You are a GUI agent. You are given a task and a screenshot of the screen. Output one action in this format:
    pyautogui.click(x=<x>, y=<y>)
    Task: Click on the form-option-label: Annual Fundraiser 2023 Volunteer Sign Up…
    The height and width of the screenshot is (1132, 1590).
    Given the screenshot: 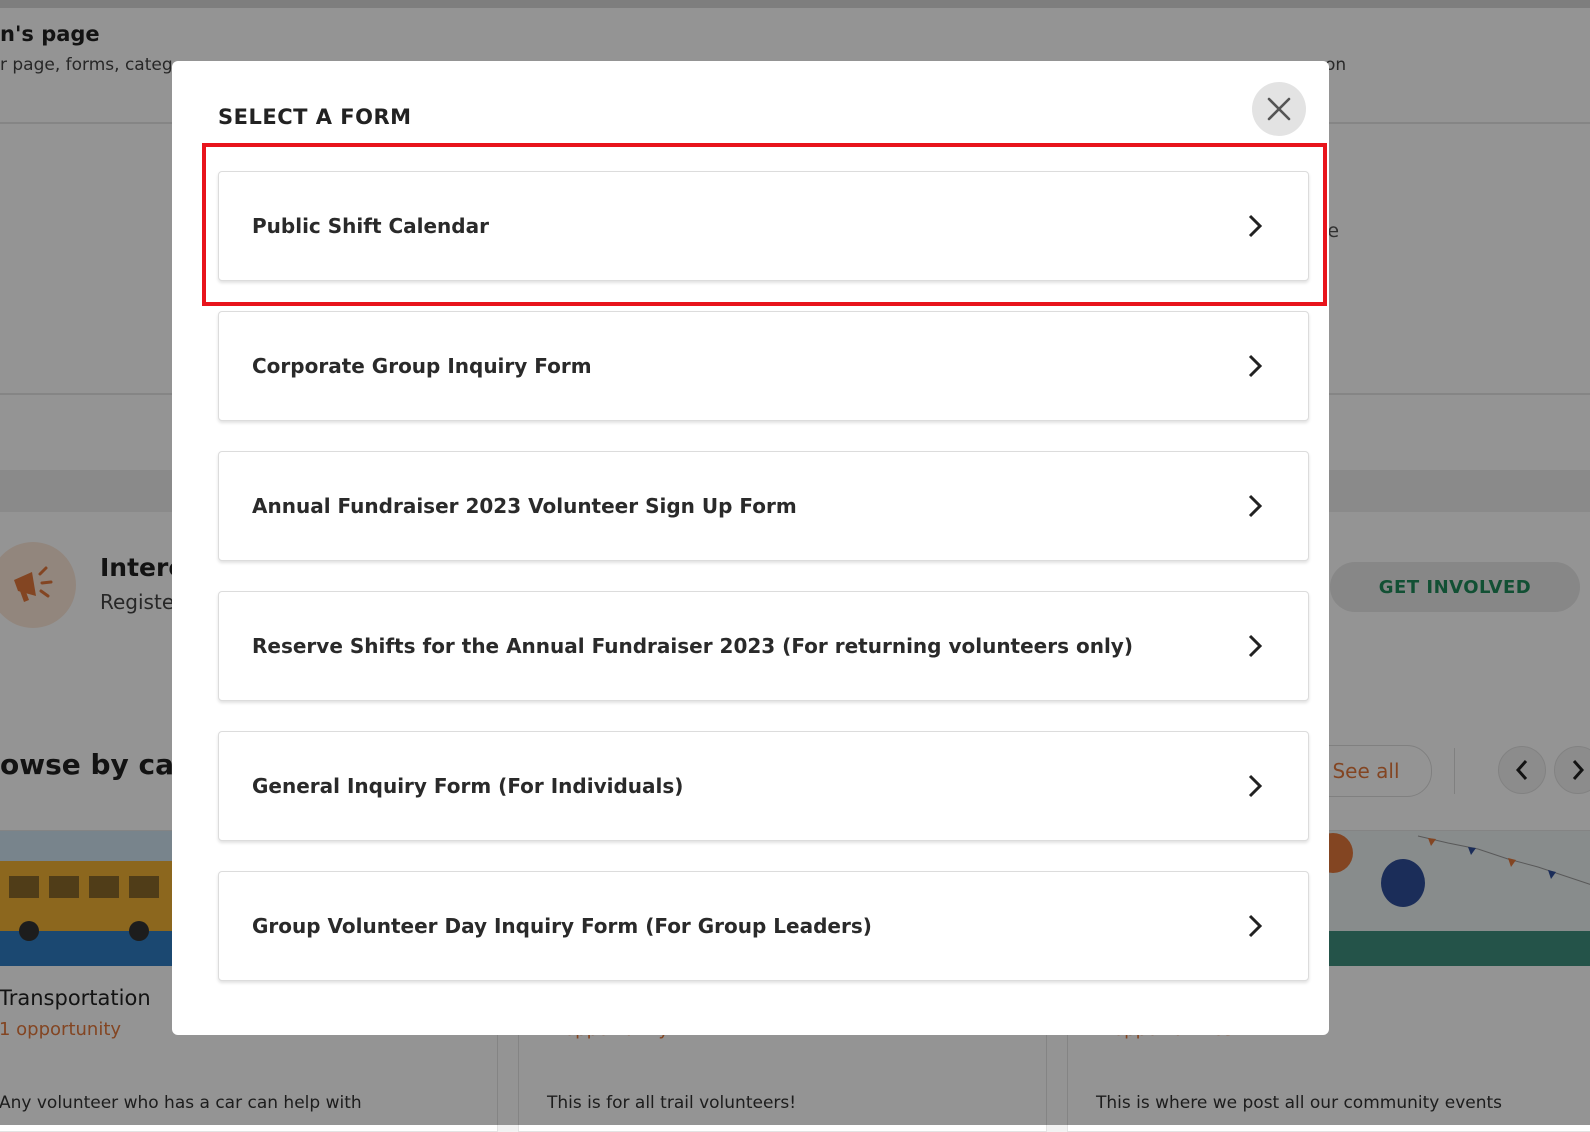 What is the action you would take?
    pyautogui.click(x=524, y=506)
    